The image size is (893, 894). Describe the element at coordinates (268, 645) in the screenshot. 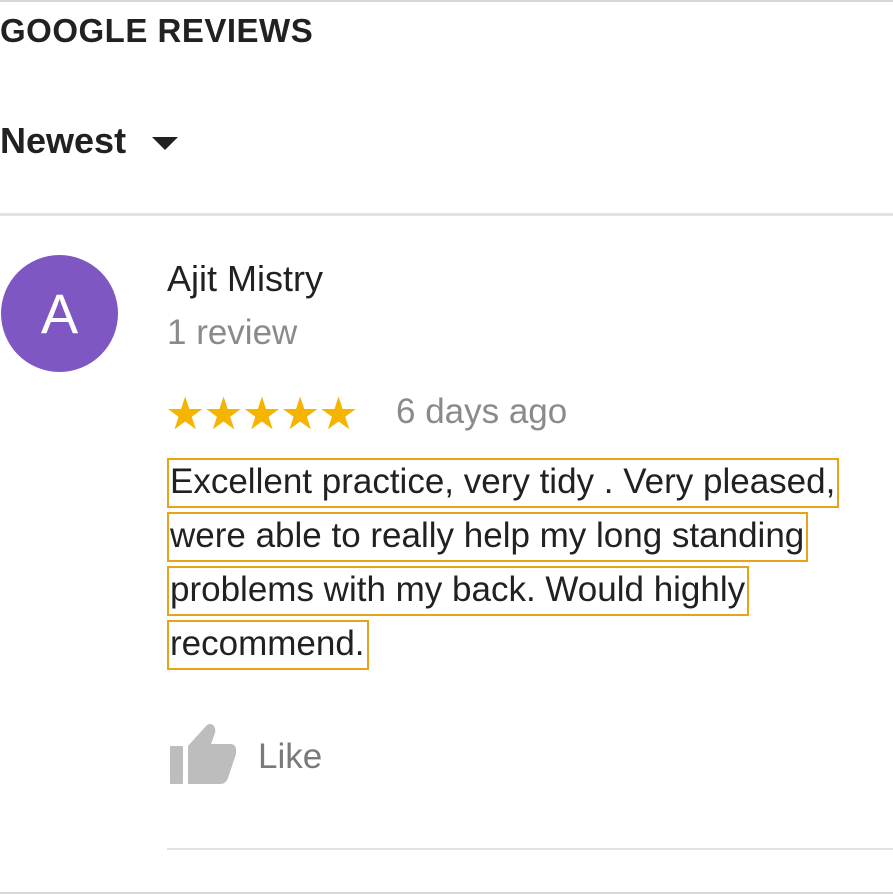

I see `review-text-line: recommend.` at that location.